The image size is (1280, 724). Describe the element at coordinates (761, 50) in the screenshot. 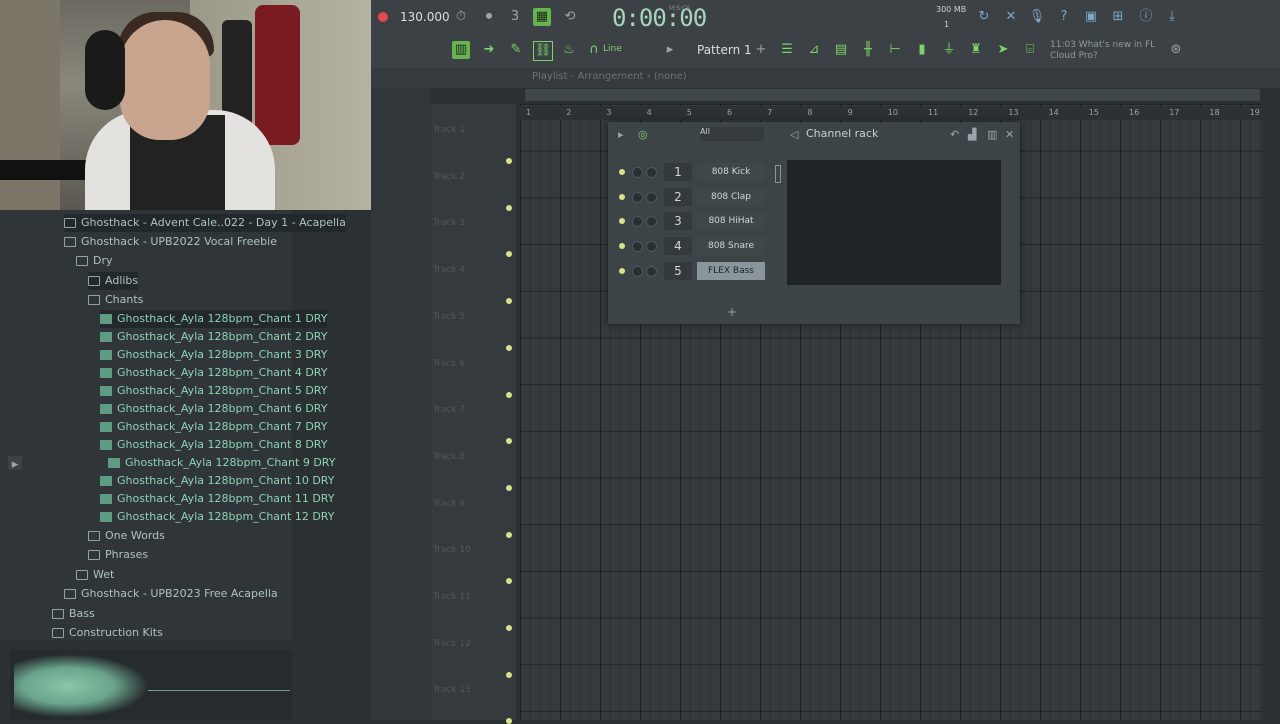

I see `add-pattern-icon: +` at that location.